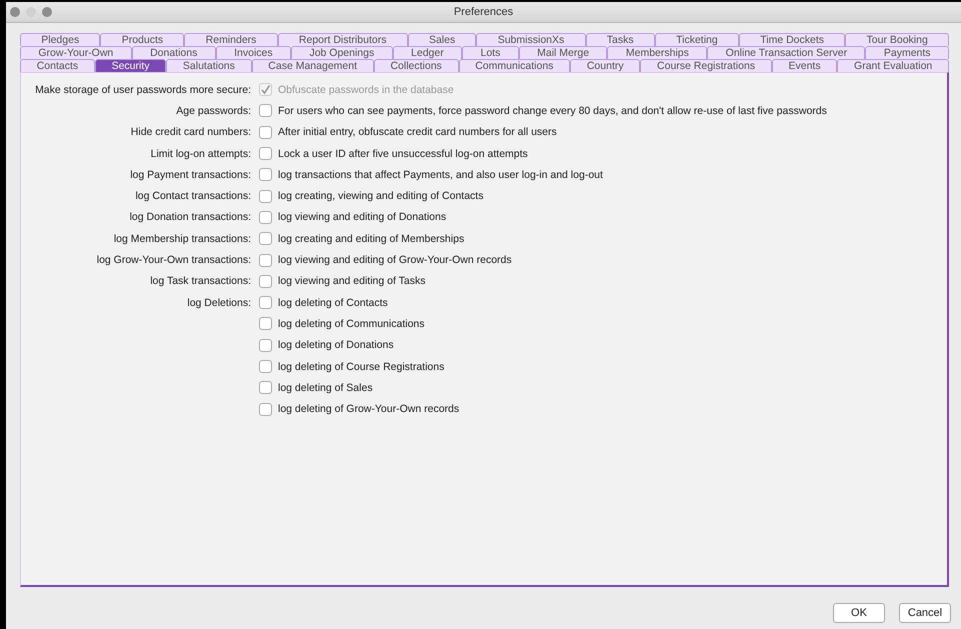  Describe the element at coordinates (130, 65) in the screenshot. I see `tab: Security` at that location.